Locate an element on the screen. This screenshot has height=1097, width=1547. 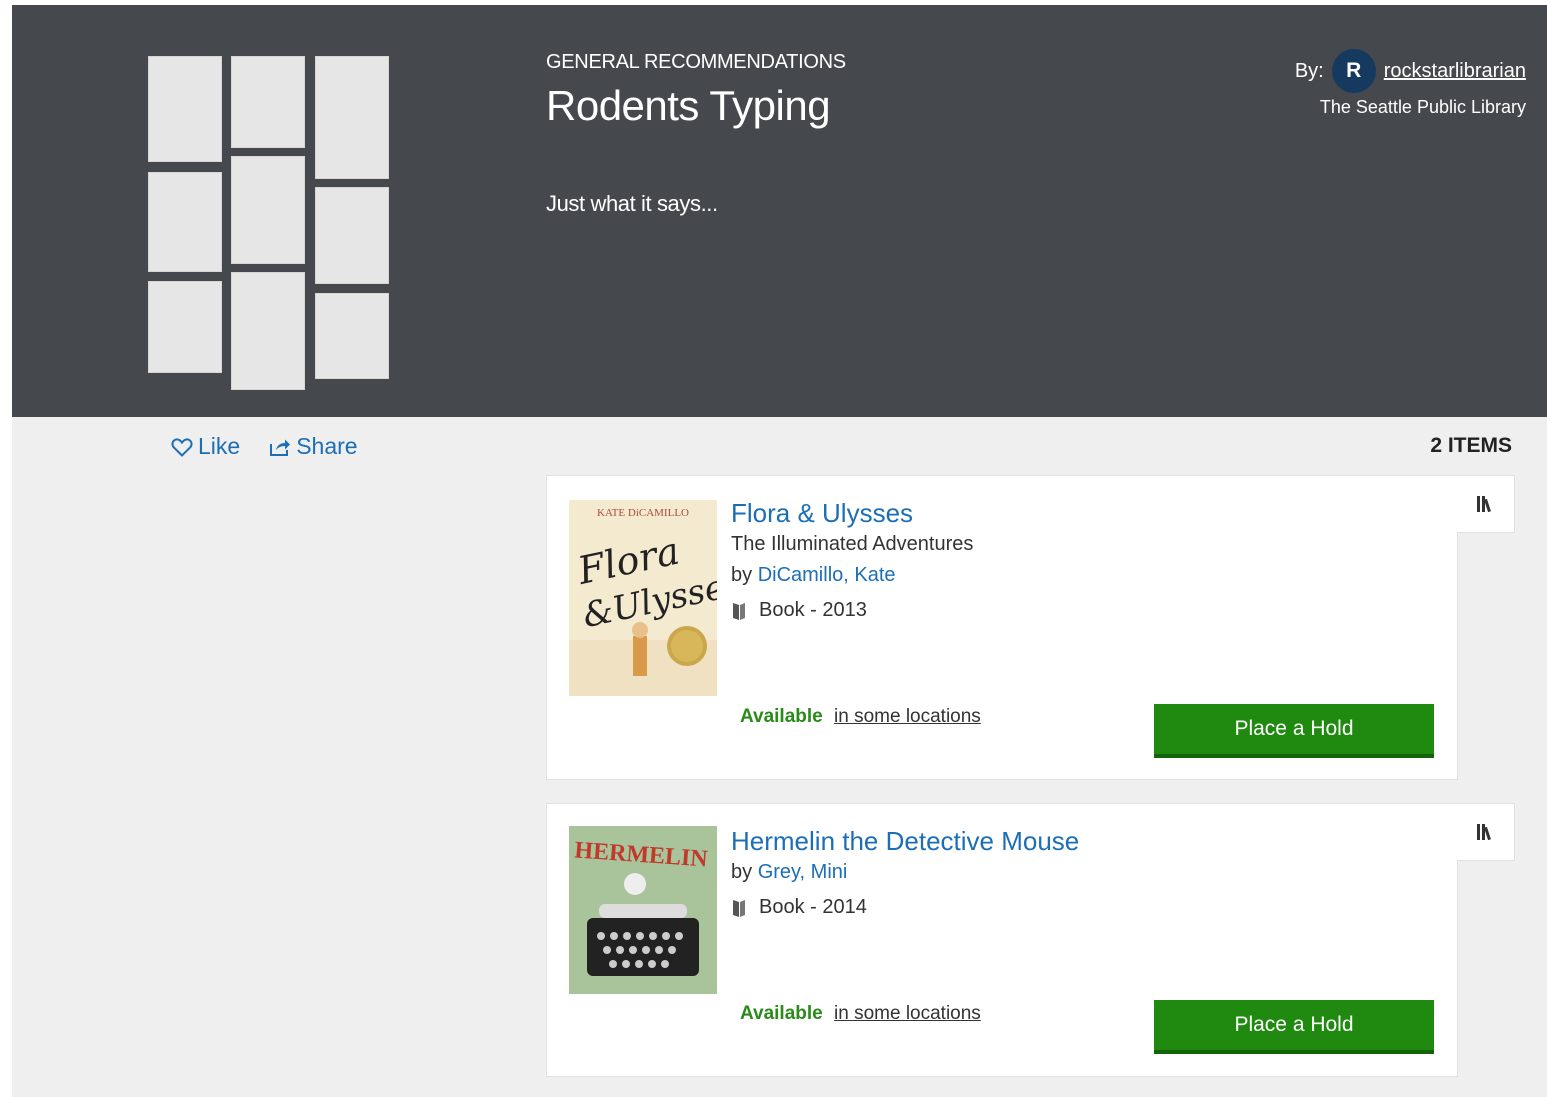
svg-text: KATE DiCAMILLO is located at coordinates (643, 513).